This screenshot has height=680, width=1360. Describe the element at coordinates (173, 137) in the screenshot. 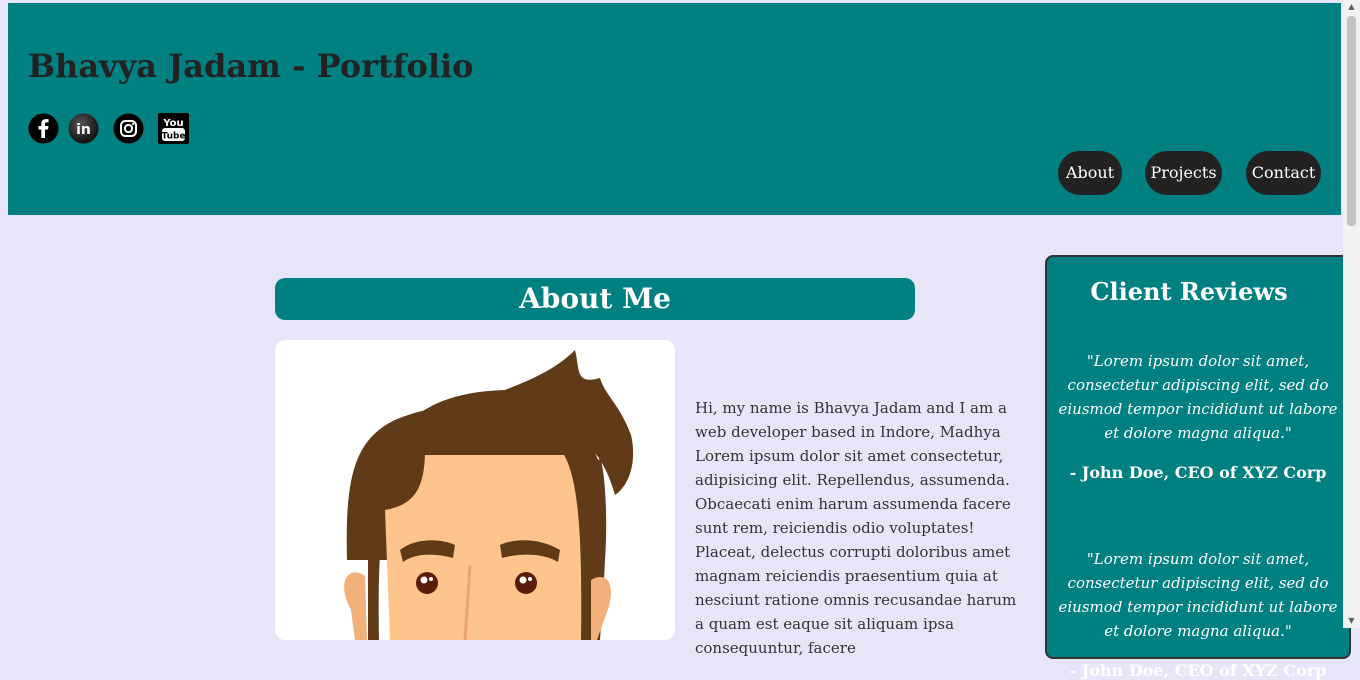

I see `youtube-icon-text-bottom: Tube` at that location.